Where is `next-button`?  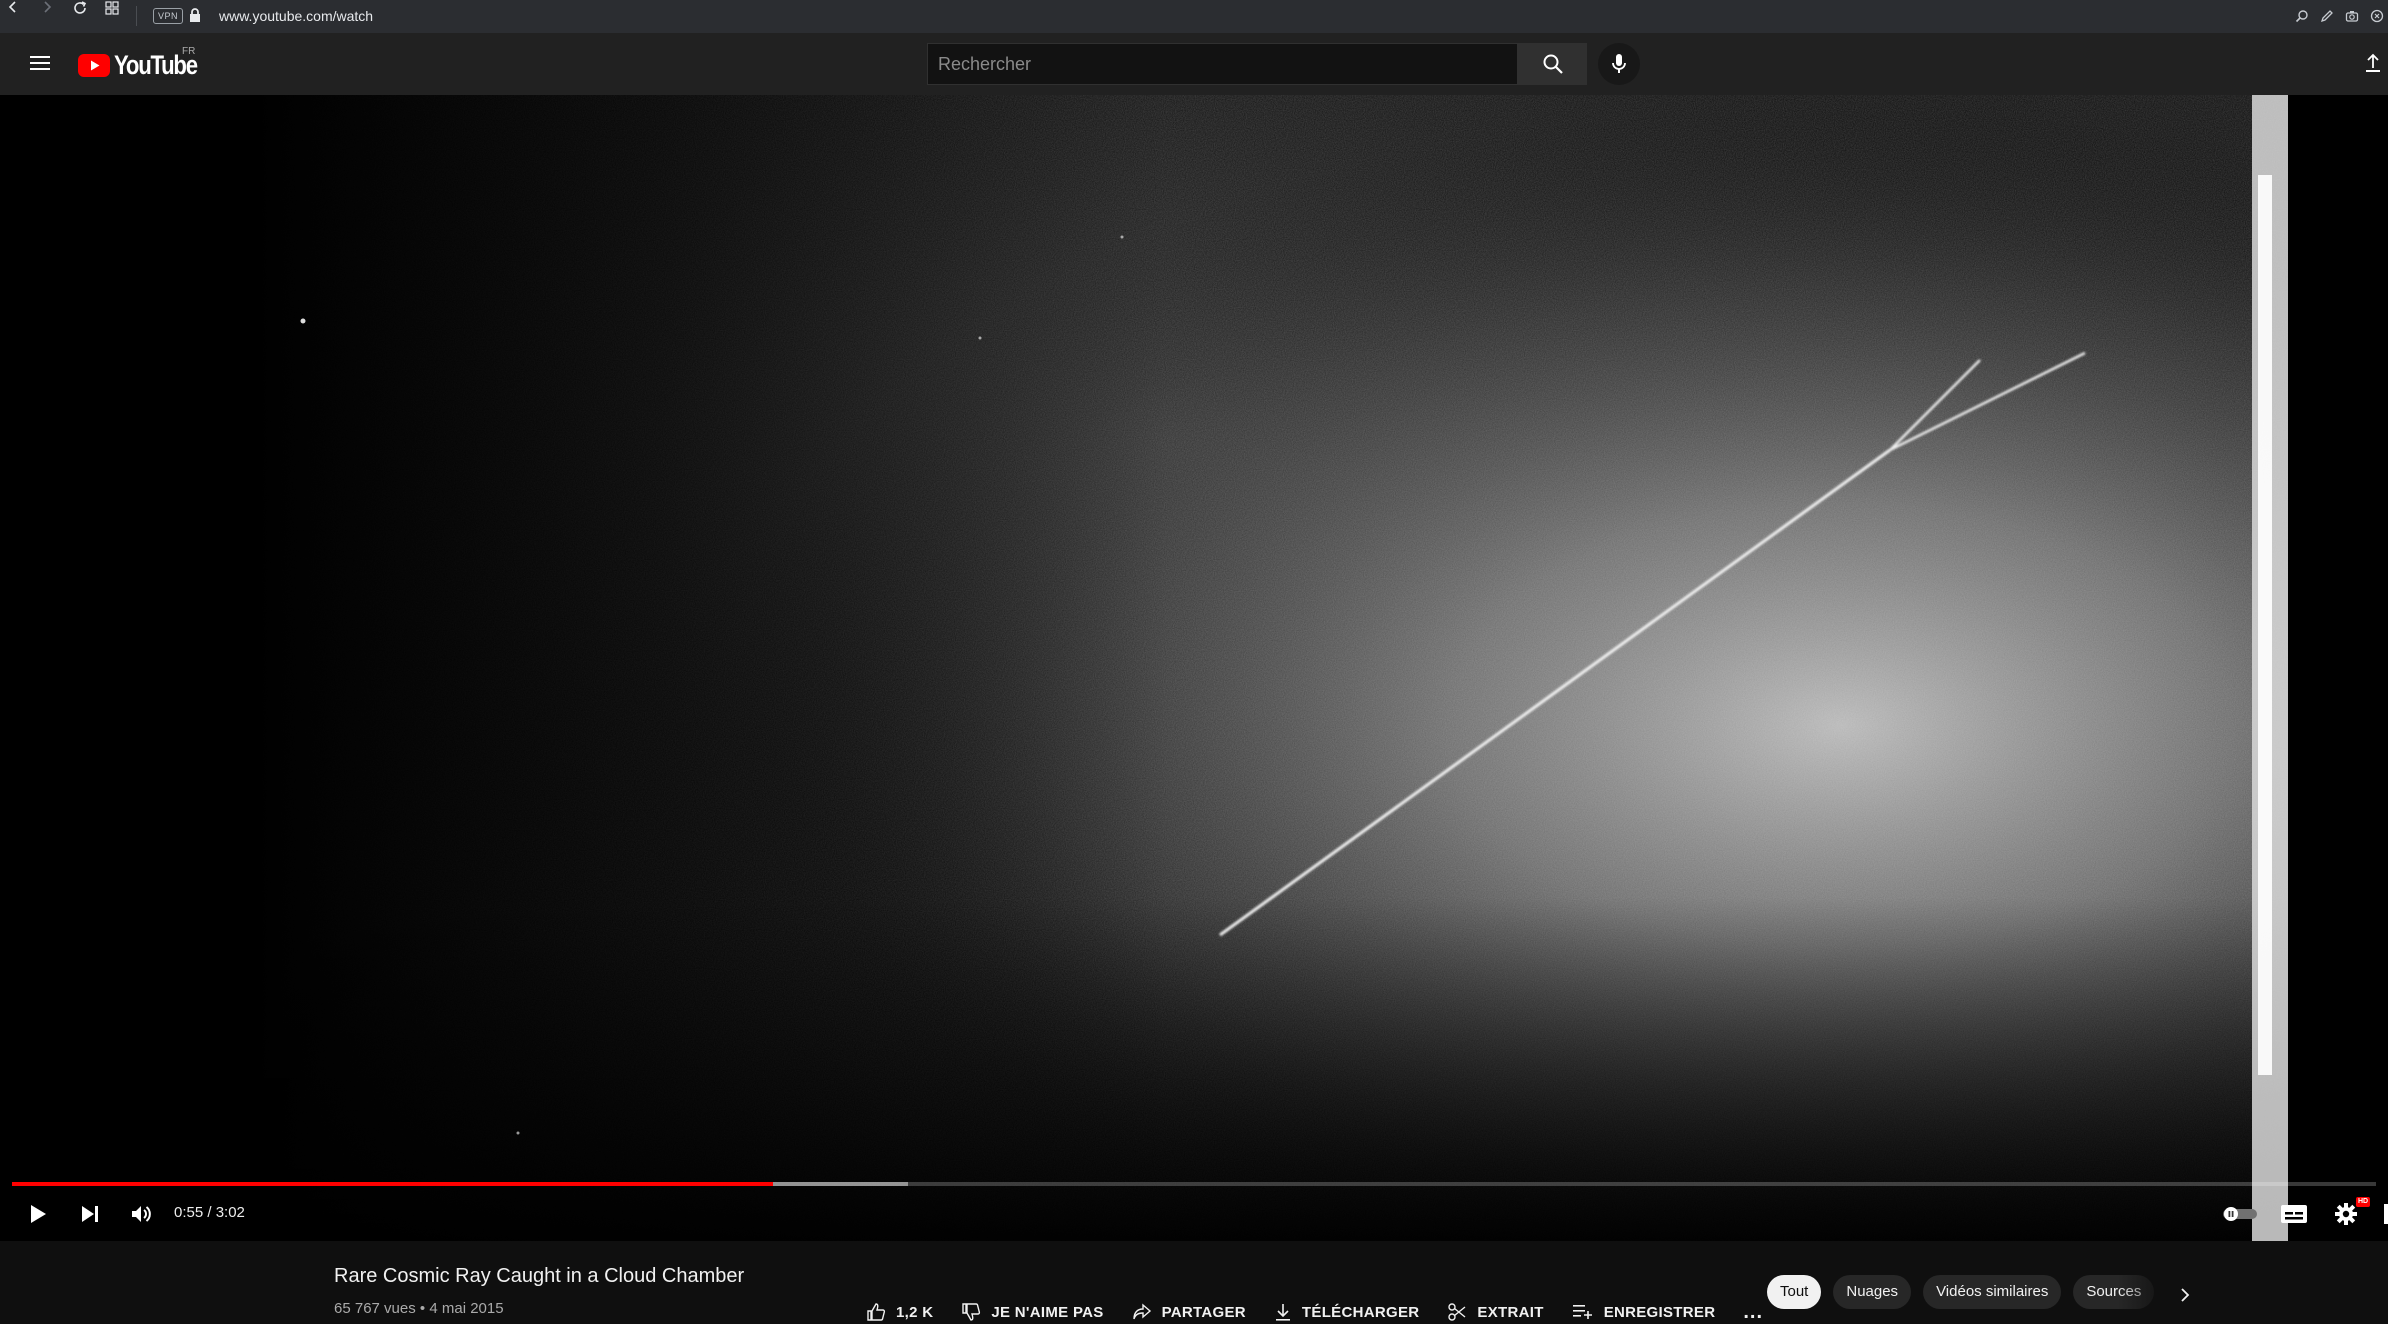
next-button is located at coordinates (90, 1214).